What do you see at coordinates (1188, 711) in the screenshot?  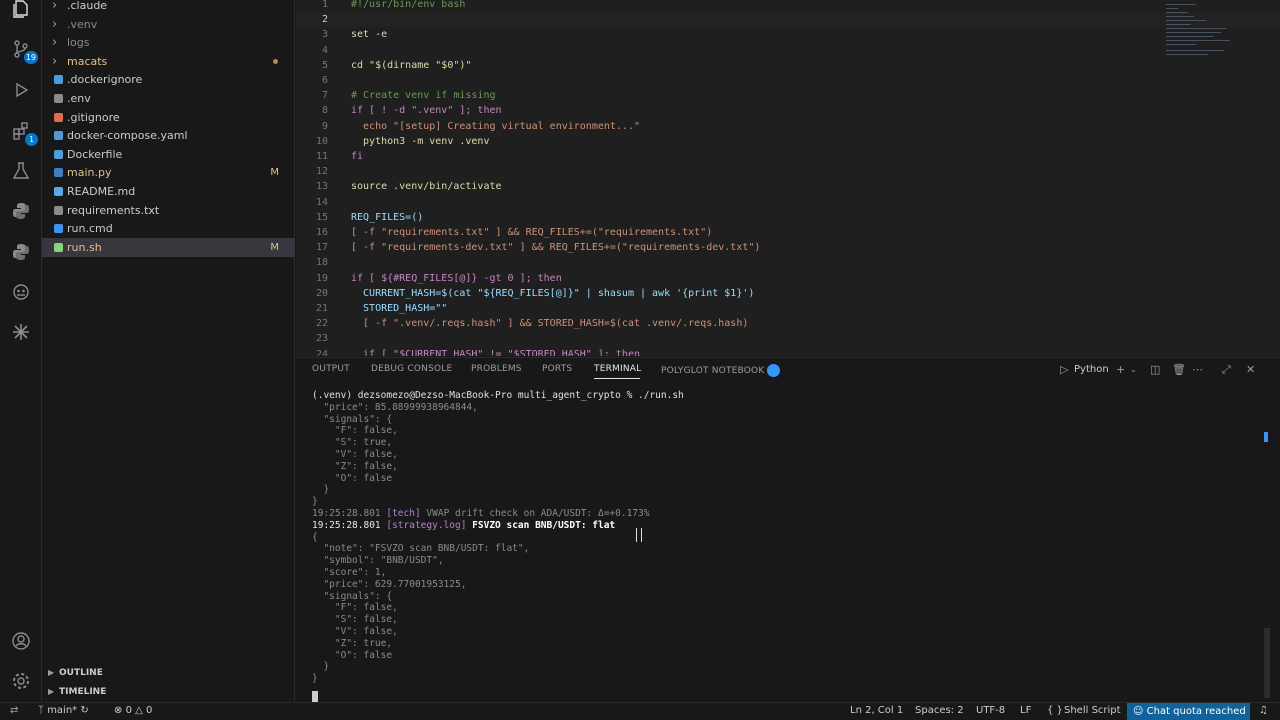 I see `chat-quota-button: ☺ Chat quota reached` at bounding box center [1188, 711].